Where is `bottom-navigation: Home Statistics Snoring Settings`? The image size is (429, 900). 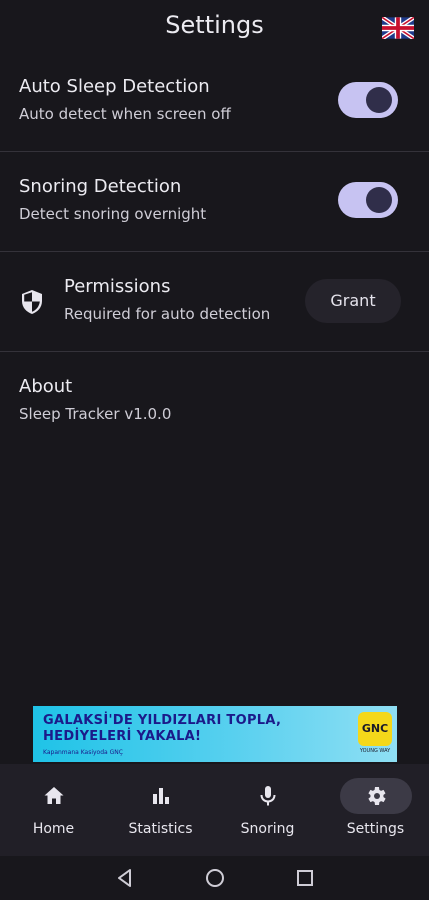 bottom-navigation: Home Statistics Snoring Settings is located at coordinates (214, 810).